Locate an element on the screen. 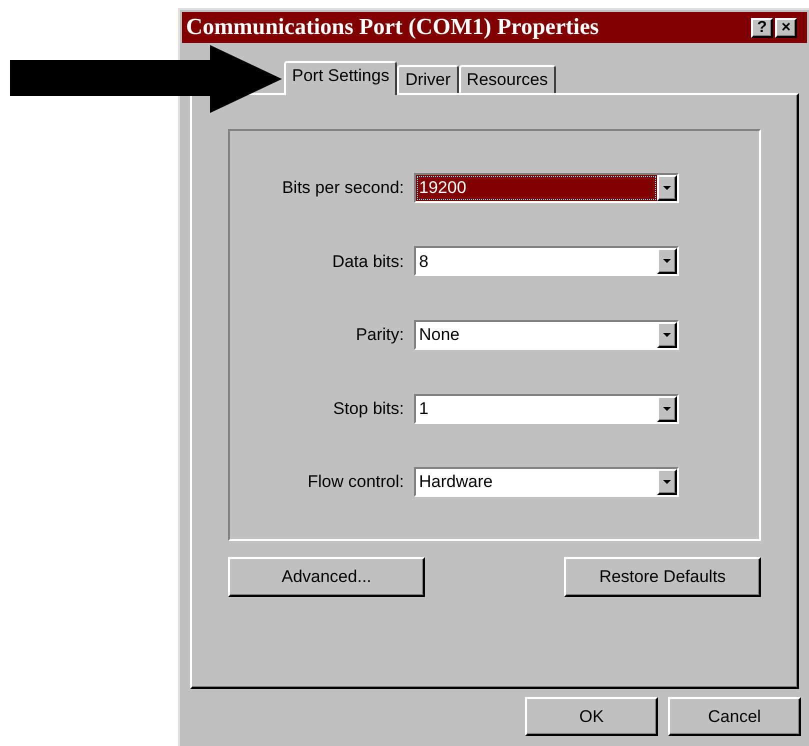 The height and width of the screenshot is (746, 809). combo-box: 1 is located at coordinates (546, 409).